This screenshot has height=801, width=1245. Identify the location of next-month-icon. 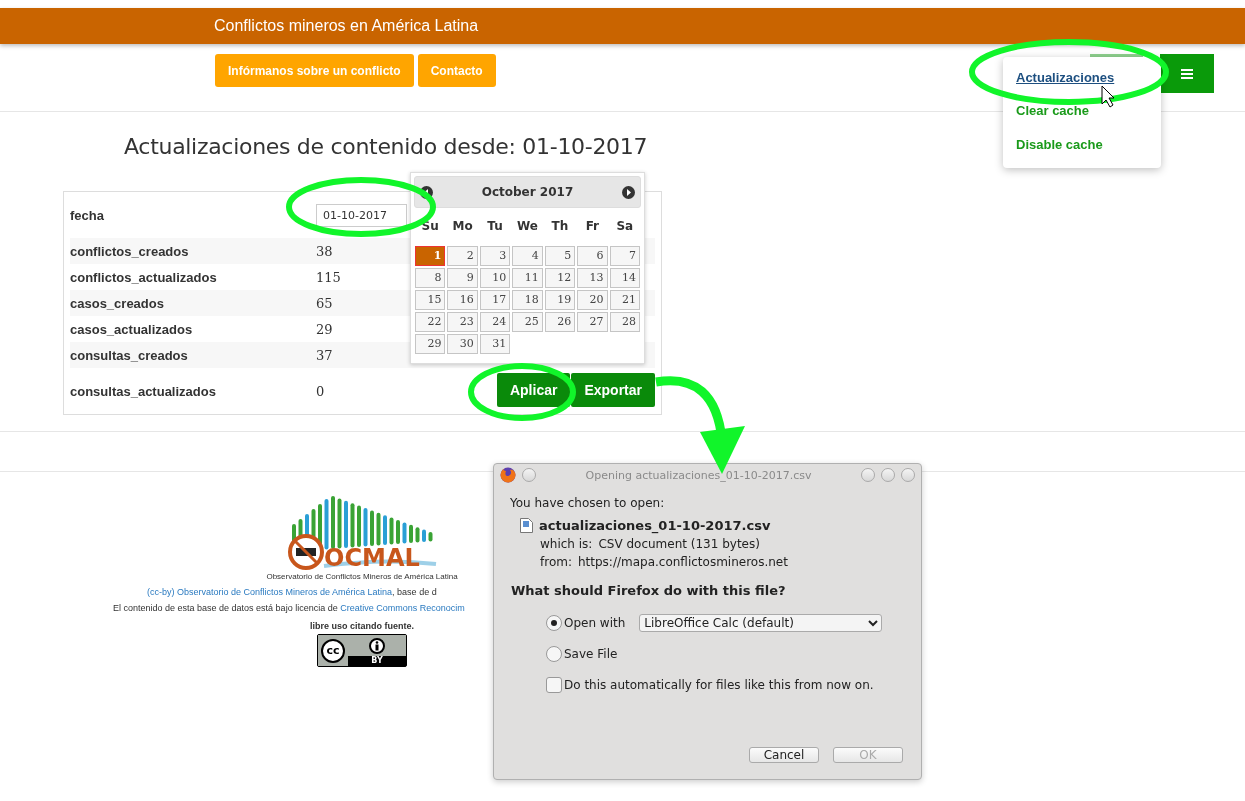
(628, 192).